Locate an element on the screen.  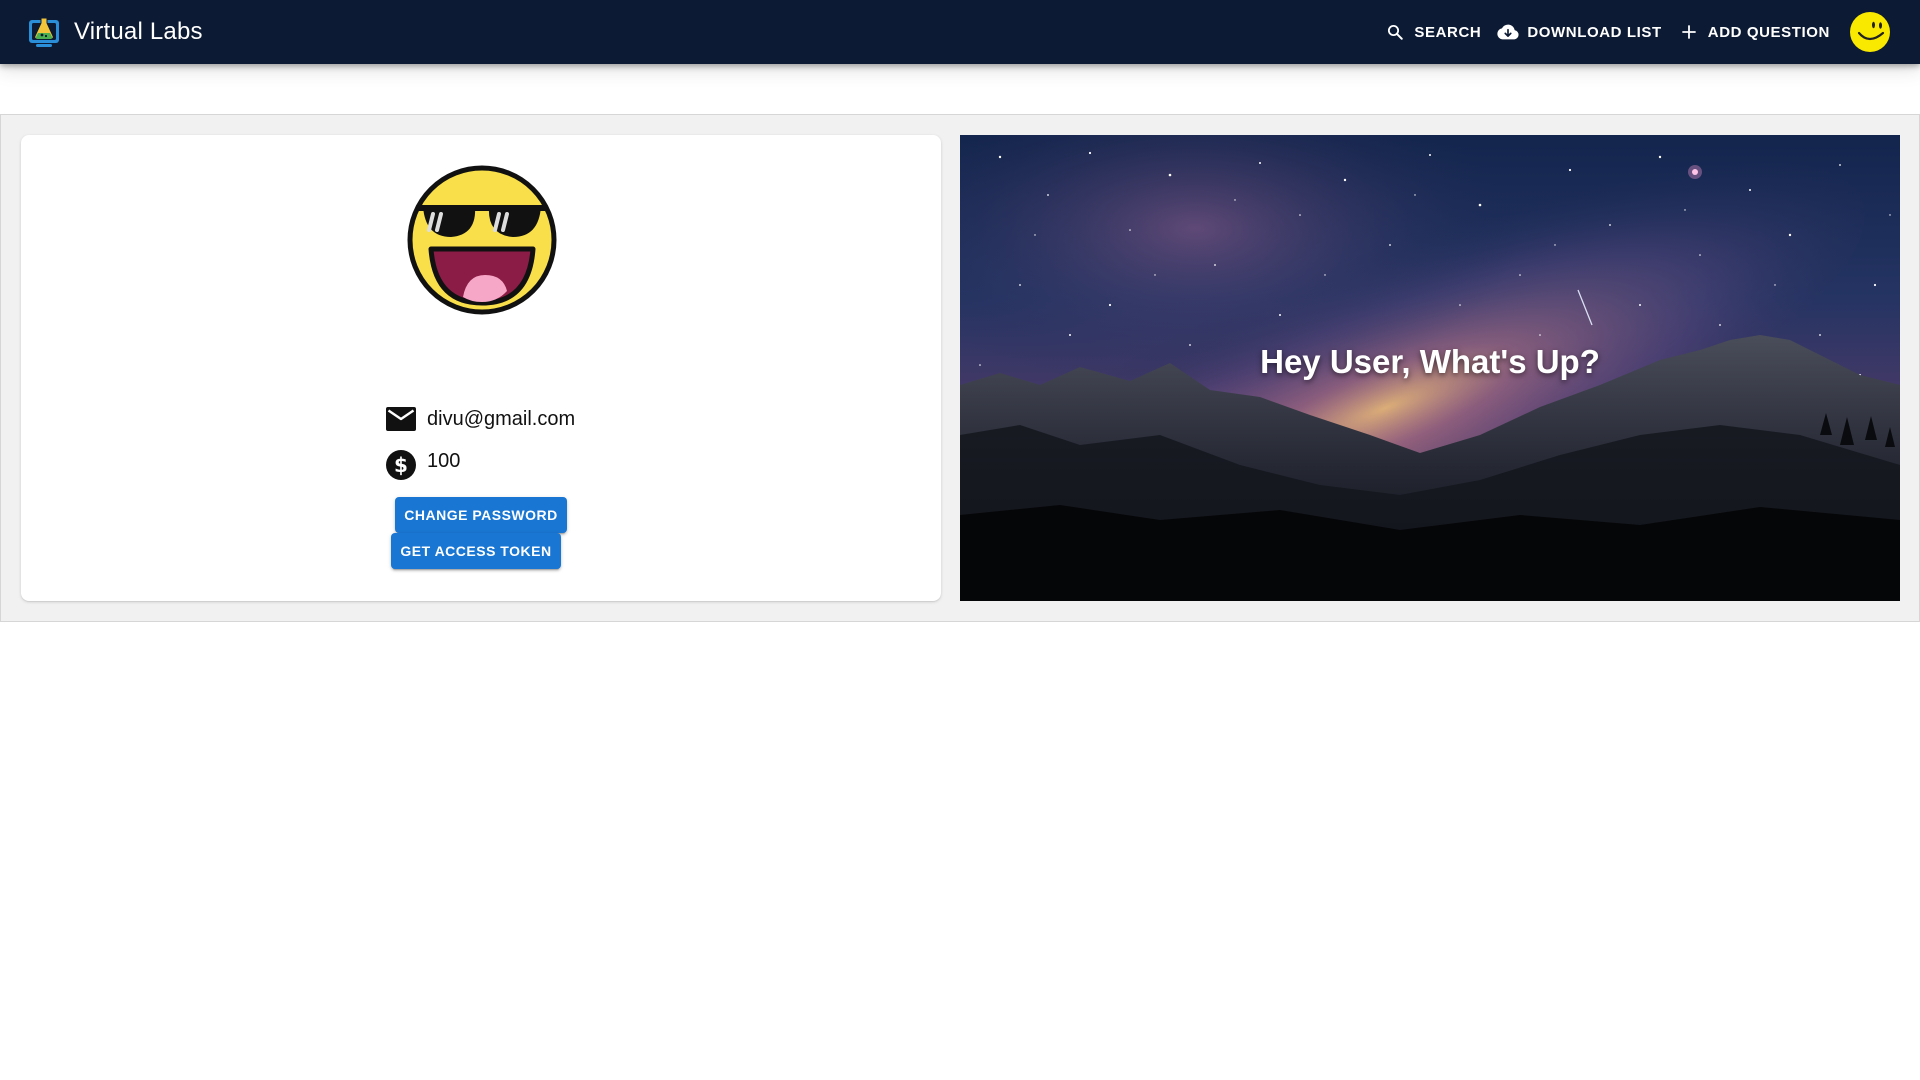
app-title: Virtual Labs is located at coordinates (138, 31).